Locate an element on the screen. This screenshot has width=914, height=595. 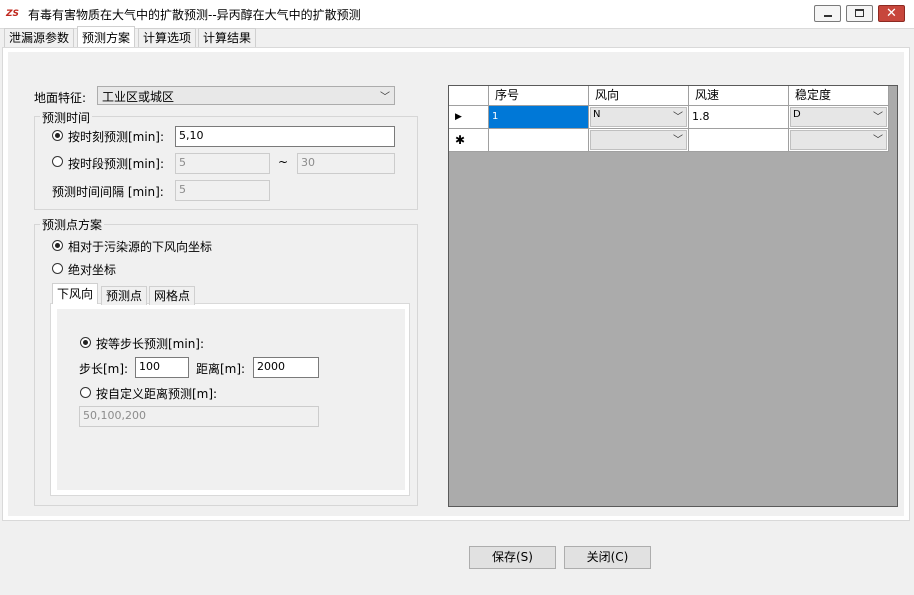
tab-leak-source: 泄漏源参数 is located at coordinates (39, 37).